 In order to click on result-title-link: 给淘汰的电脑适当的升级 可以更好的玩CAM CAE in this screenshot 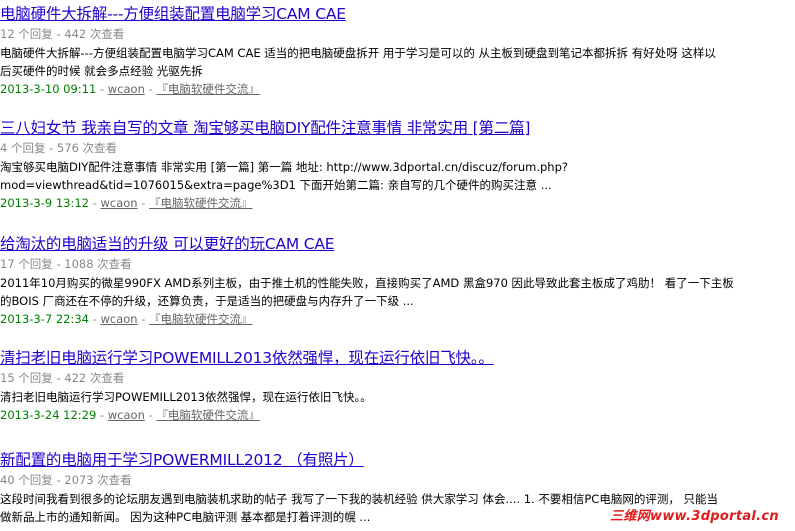, I will do `click(167, 244)`.